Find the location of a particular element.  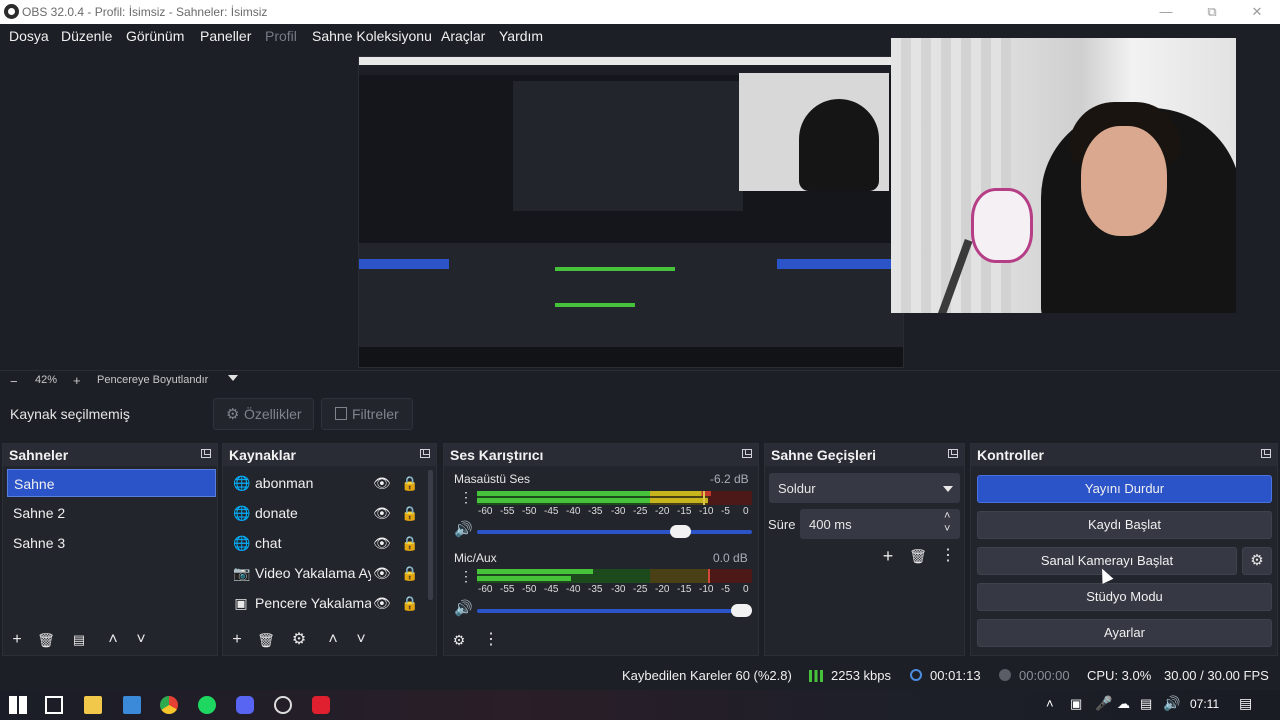

delete-source-icon: 🗑 is located at coordinates (266, 640).